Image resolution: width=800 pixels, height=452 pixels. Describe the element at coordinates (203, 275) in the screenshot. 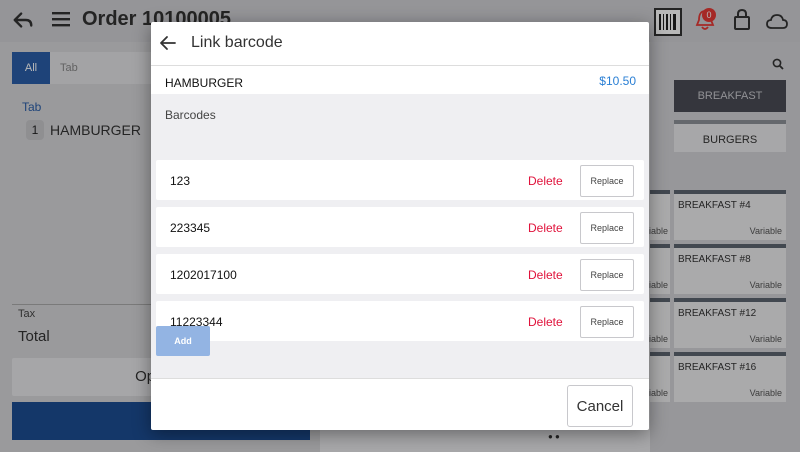

I see `barcode-value: 1202017100` at that location.